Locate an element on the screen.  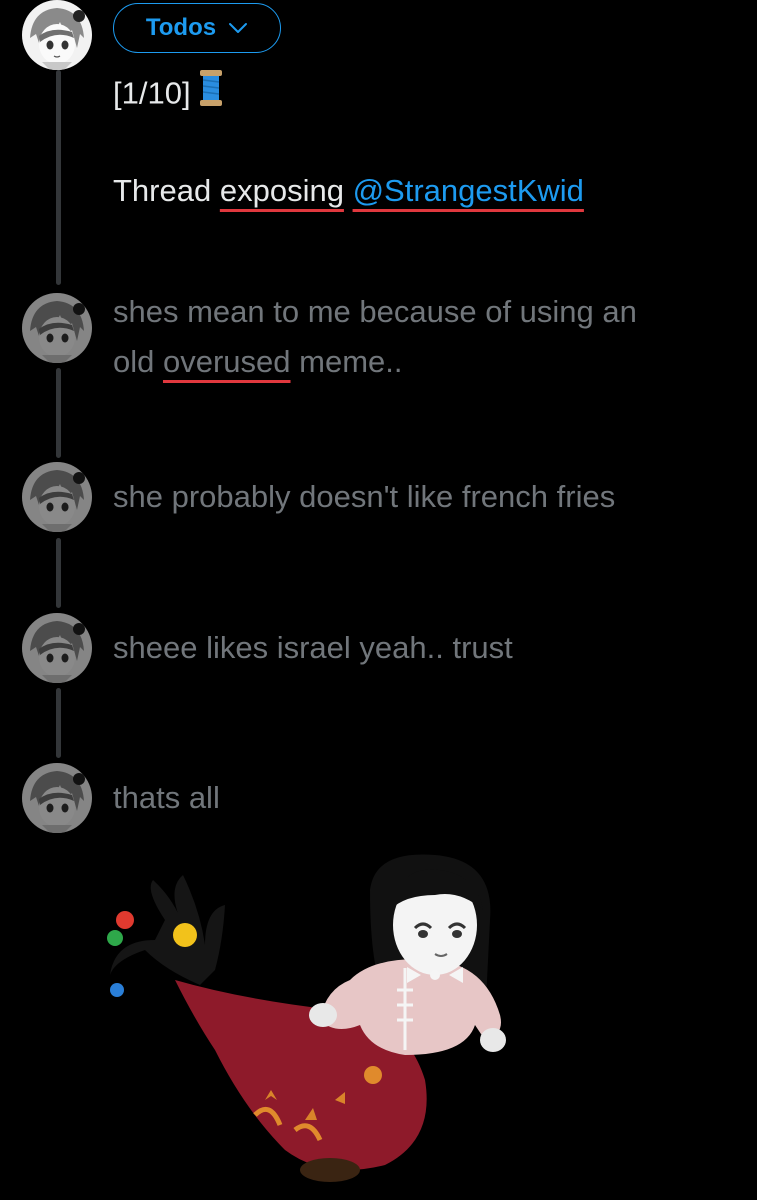
tweet-1-line-1: [1/10] is located at coordinates (168, 95).